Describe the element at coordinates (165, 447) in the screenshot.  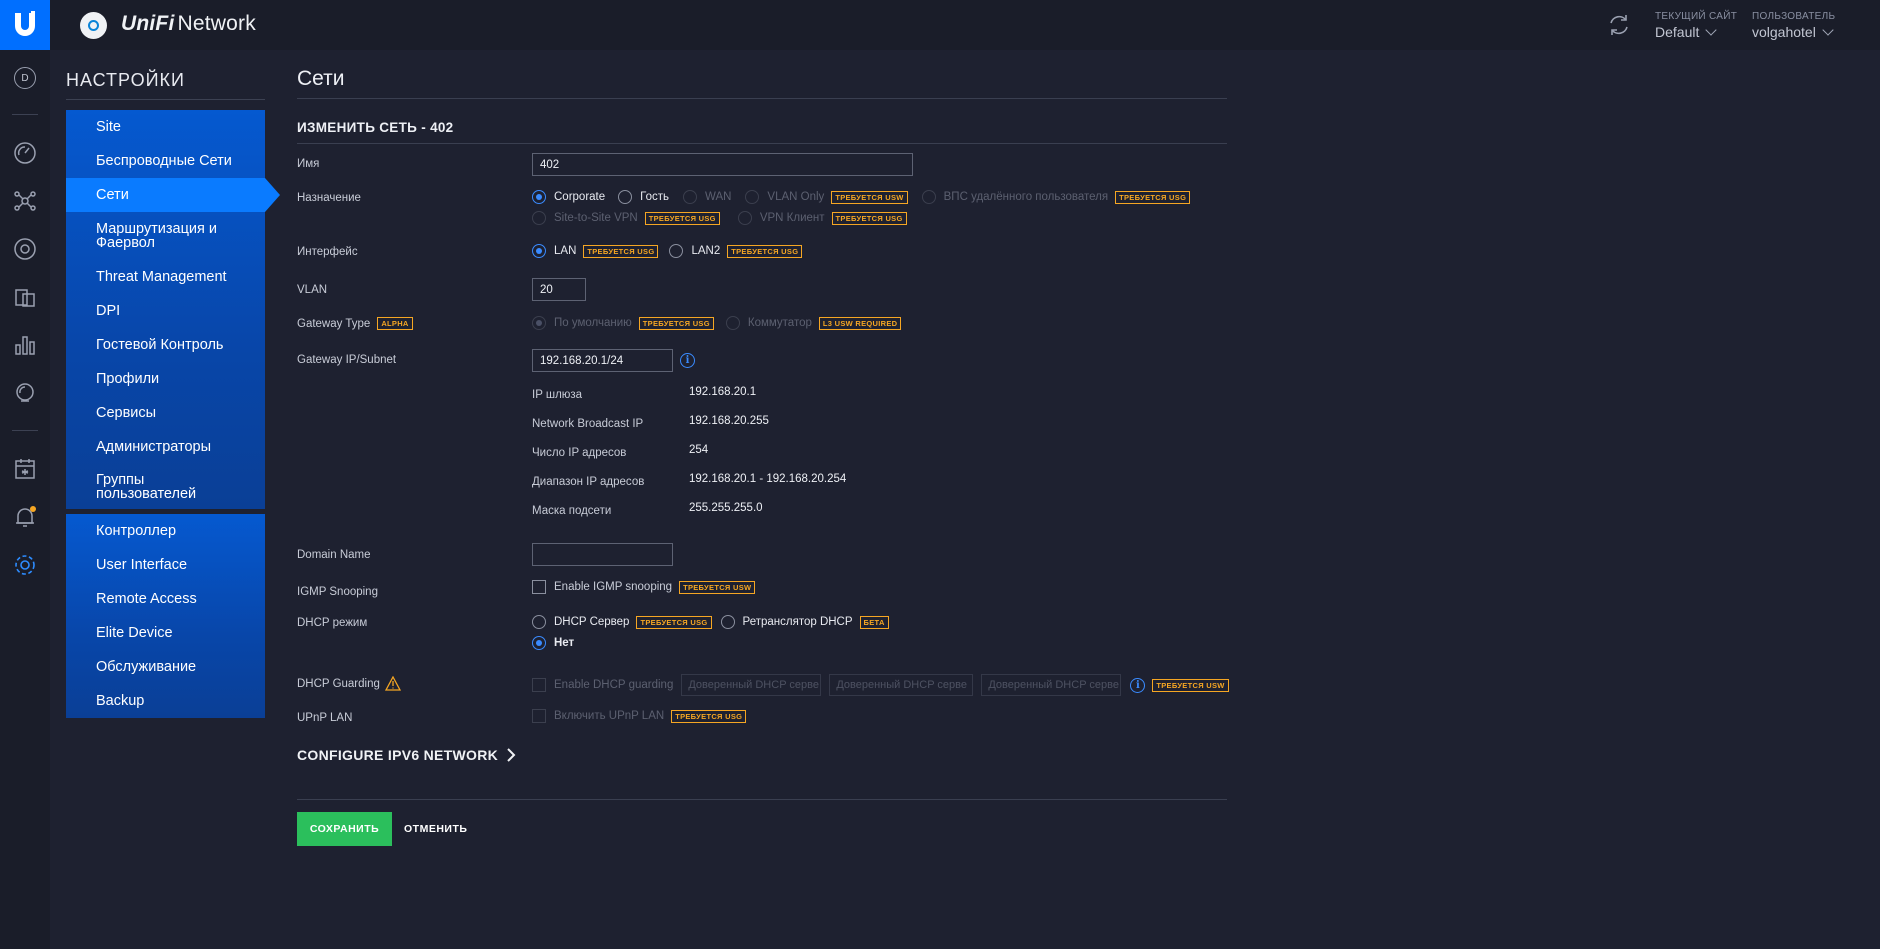
I see `nav-item-admins: Администраторы` at that location.